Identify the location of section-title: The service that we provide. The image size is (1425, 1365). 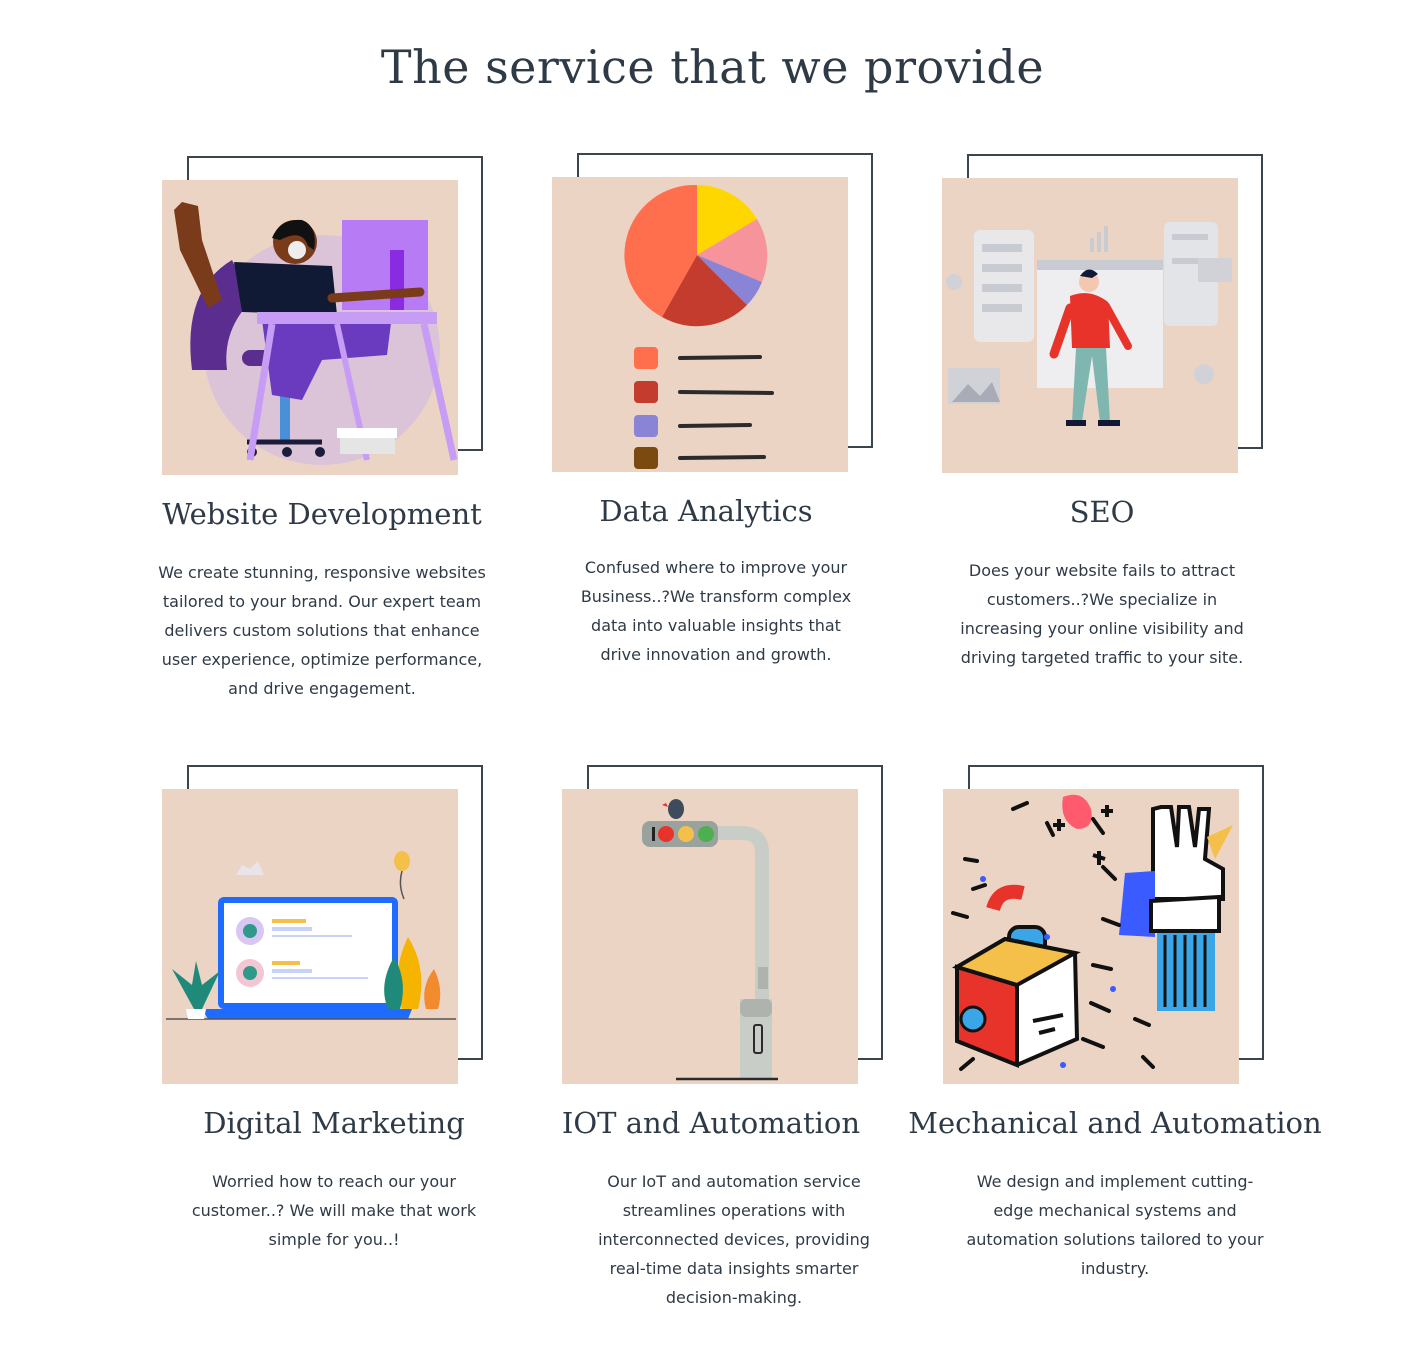
(712, 67).